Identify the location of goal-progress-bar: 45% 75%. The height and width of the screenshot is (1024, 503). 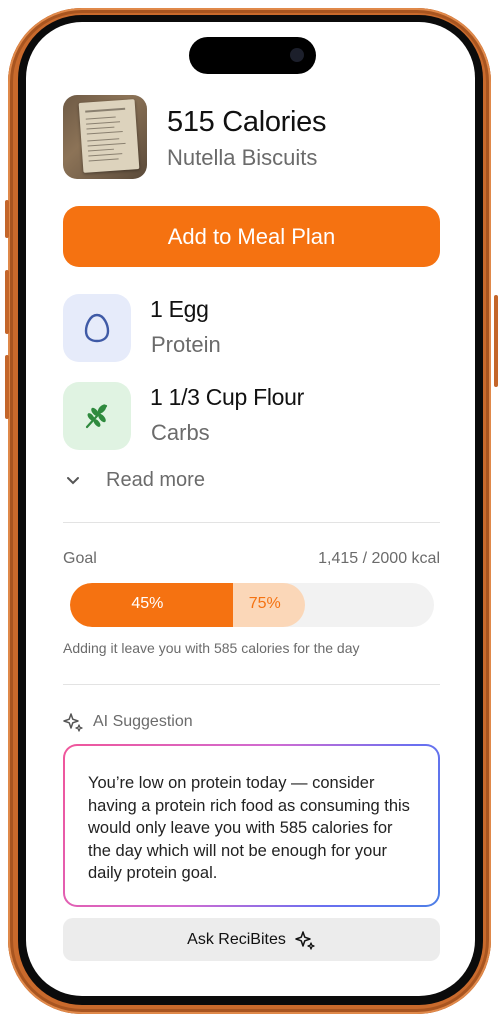
(252, 605).